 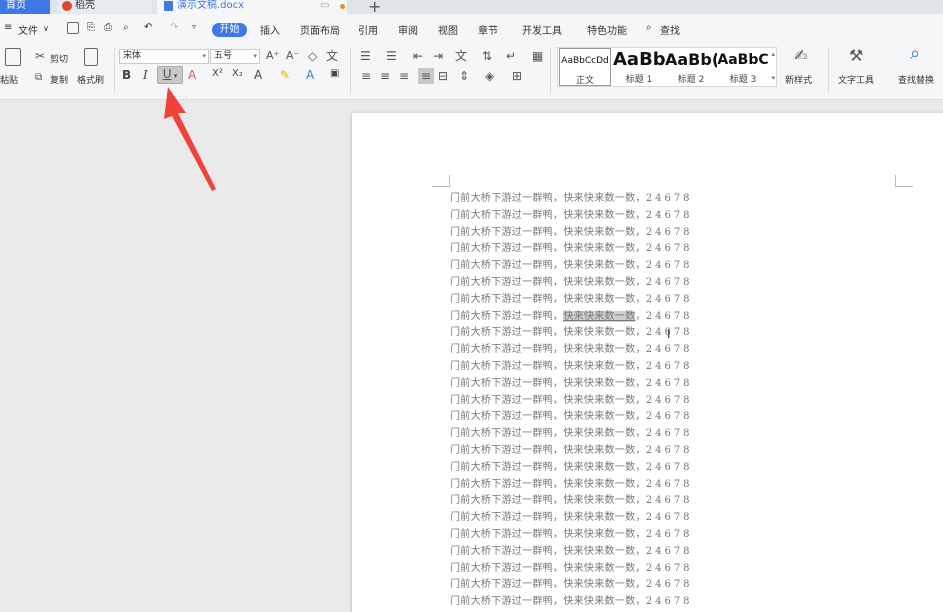 I want to click on chevron-down-icon: ∨, so click(x=46, y=28).